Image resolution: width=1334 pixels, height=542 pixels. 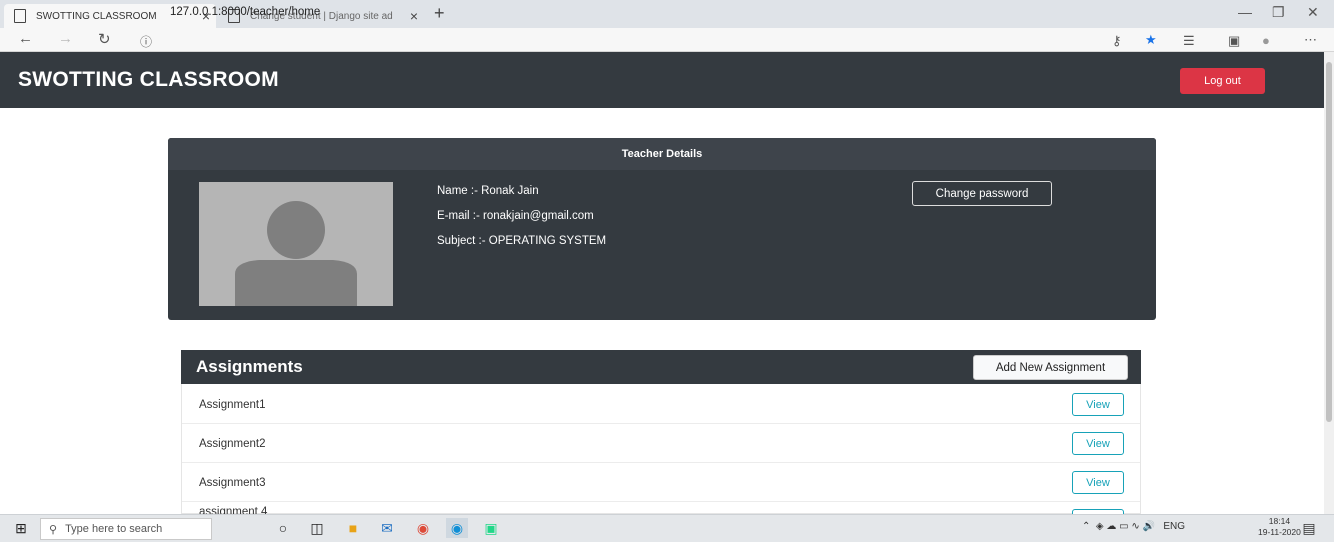 What do you see at coordinates (148, 80) in the screenshot?
I see `brand-title: SWOTTING CLASSROOM` at bounding box center [148, 80].